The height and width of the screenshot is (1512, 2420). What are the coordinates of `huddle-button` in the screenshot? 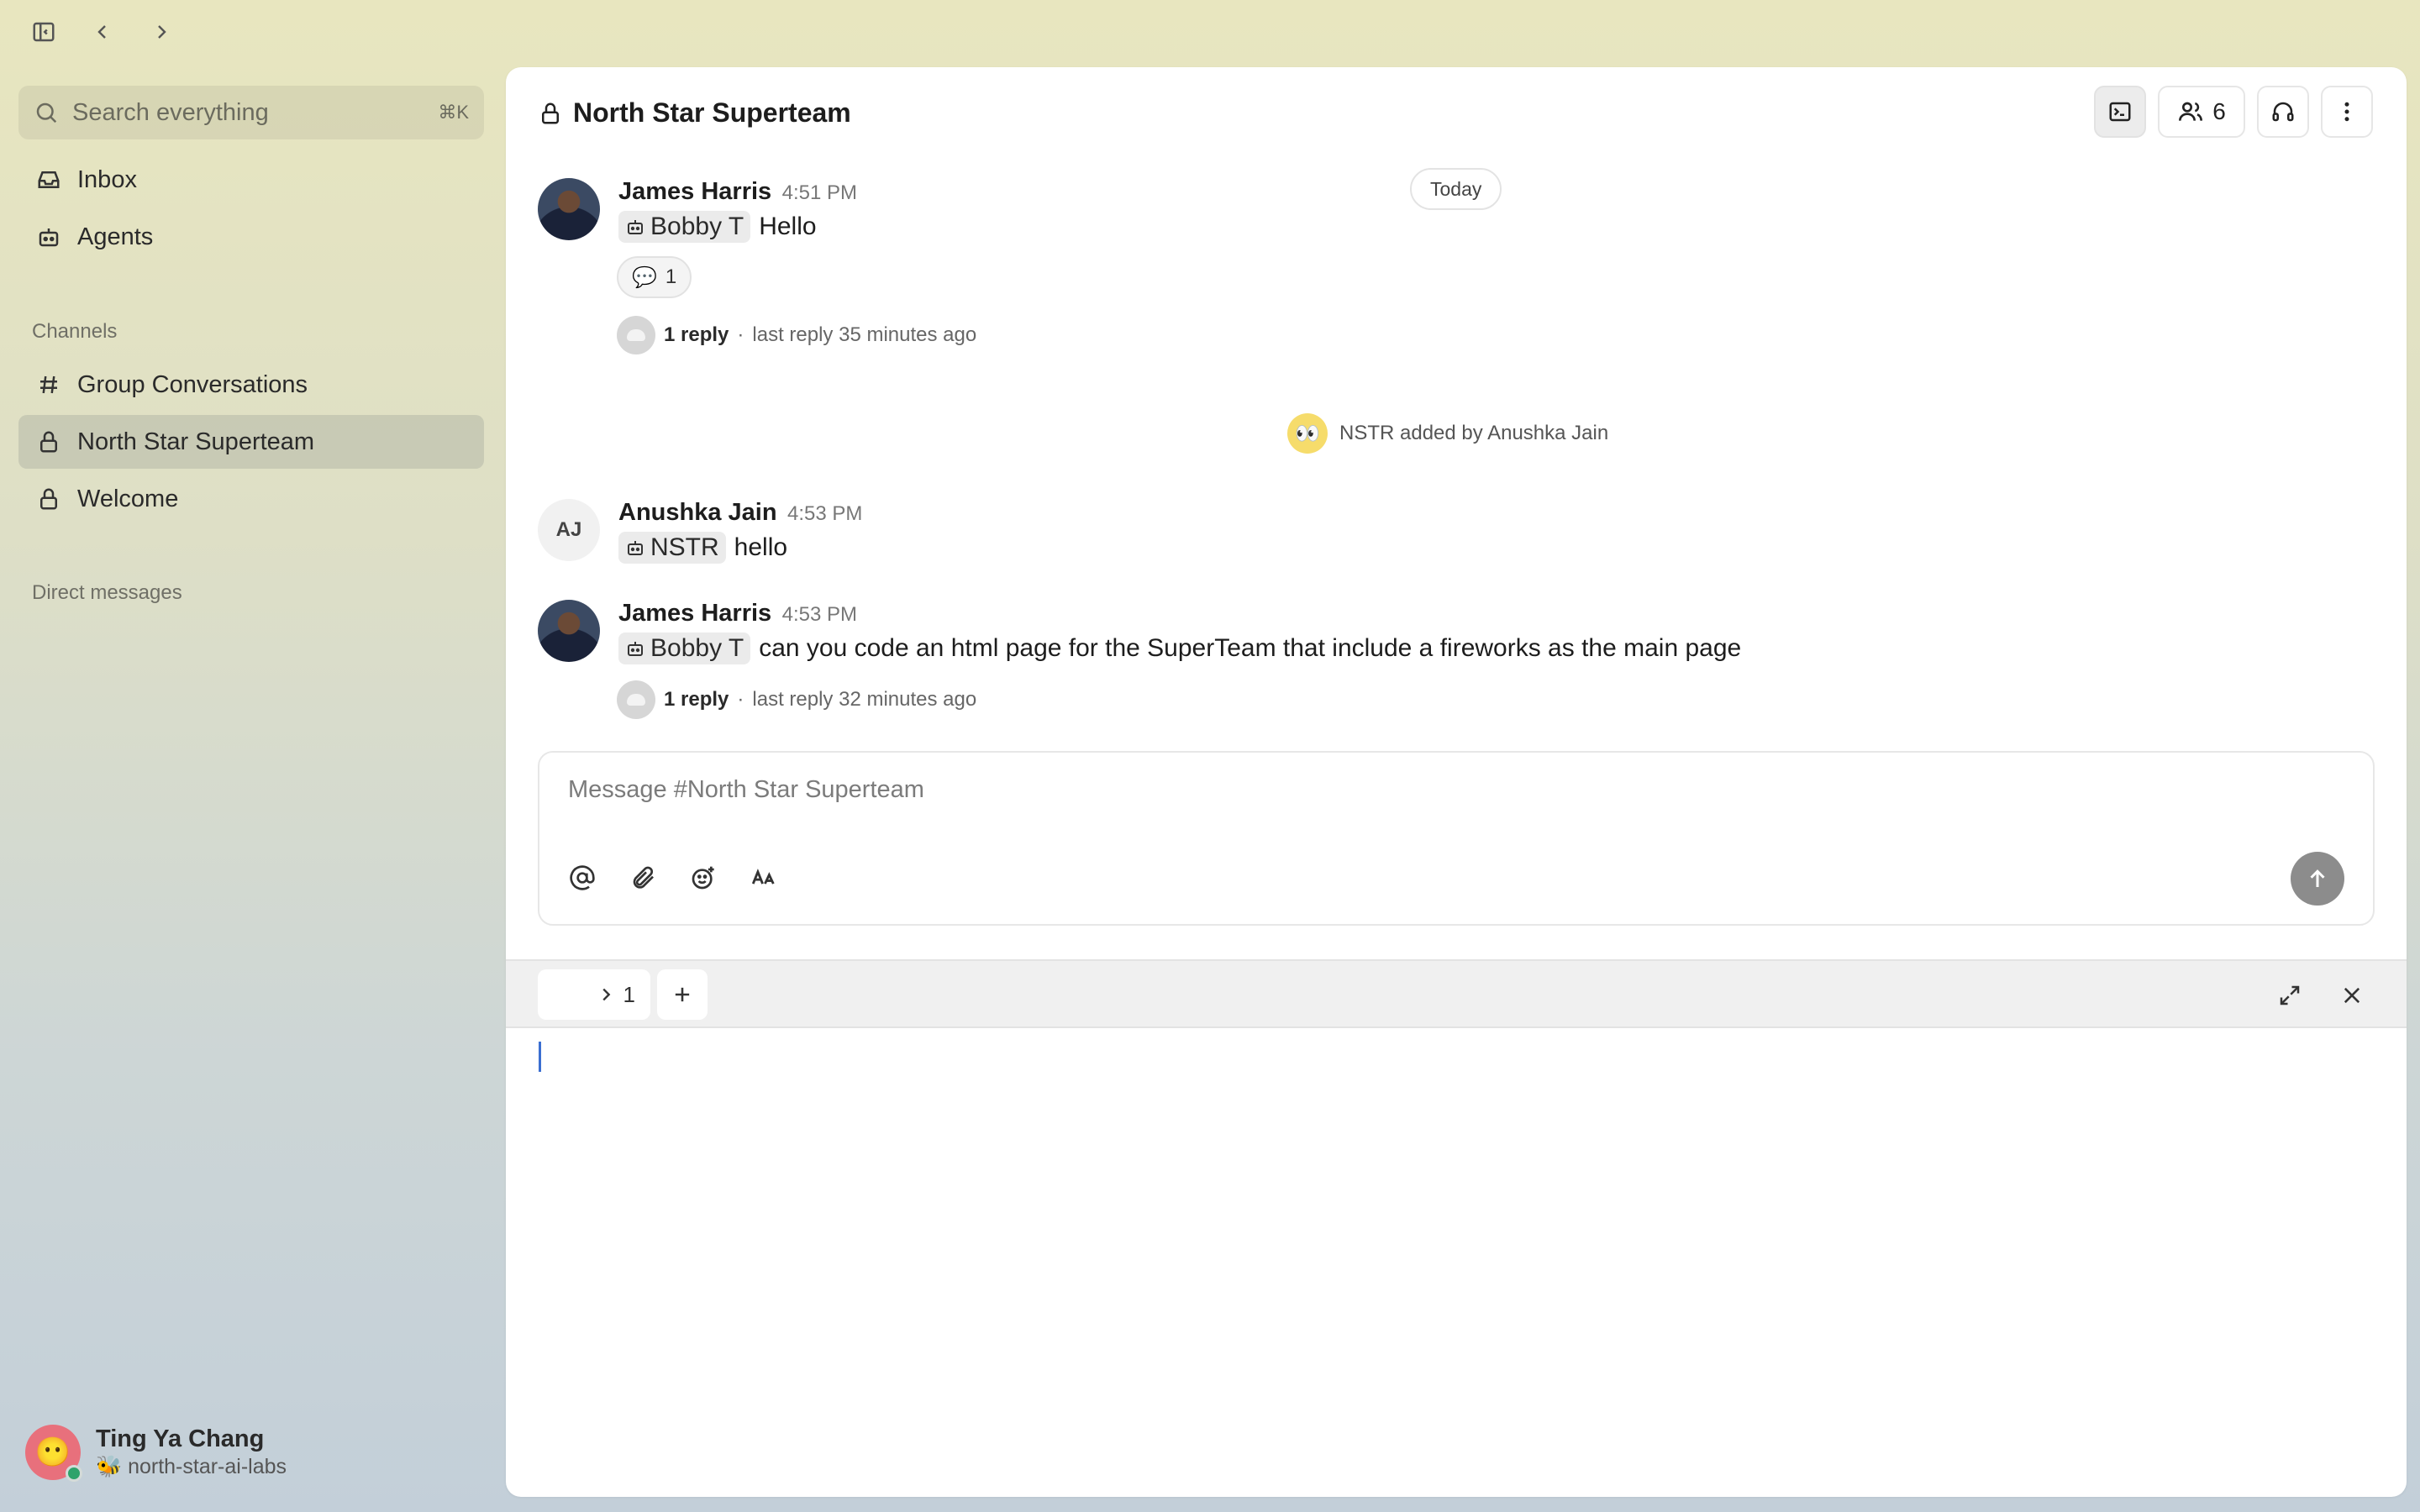 It's located at (2283, 112).